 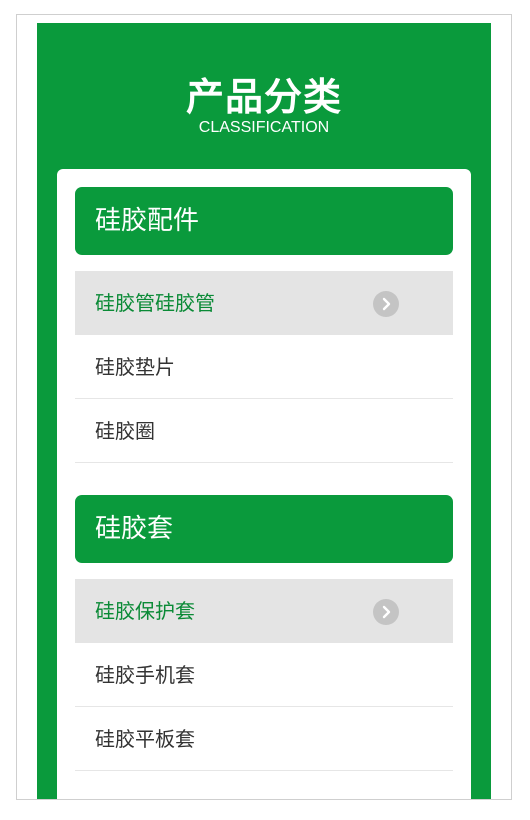 I want to click on list-item: 硅胶圈, so click(x=264, y=431).